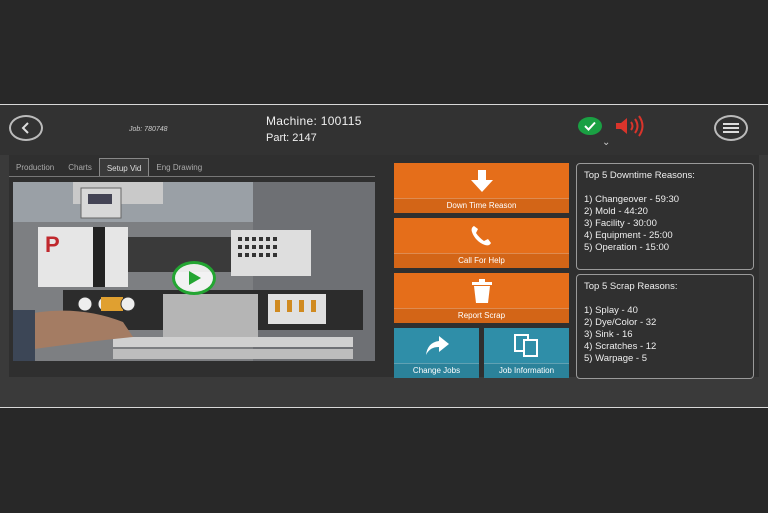  I want to click on menu-button, so click(731, 128).